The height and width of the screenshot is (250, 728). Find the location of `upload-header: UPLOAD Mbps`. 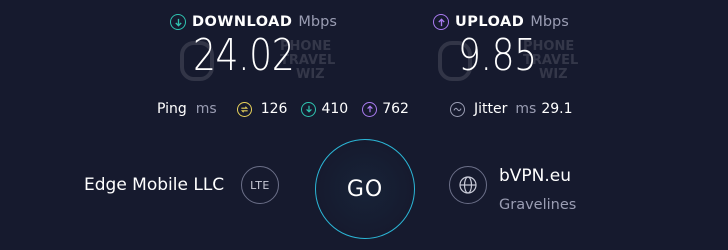

upload-header: UPLOAD Mbps is located at coordinates (501, 22).